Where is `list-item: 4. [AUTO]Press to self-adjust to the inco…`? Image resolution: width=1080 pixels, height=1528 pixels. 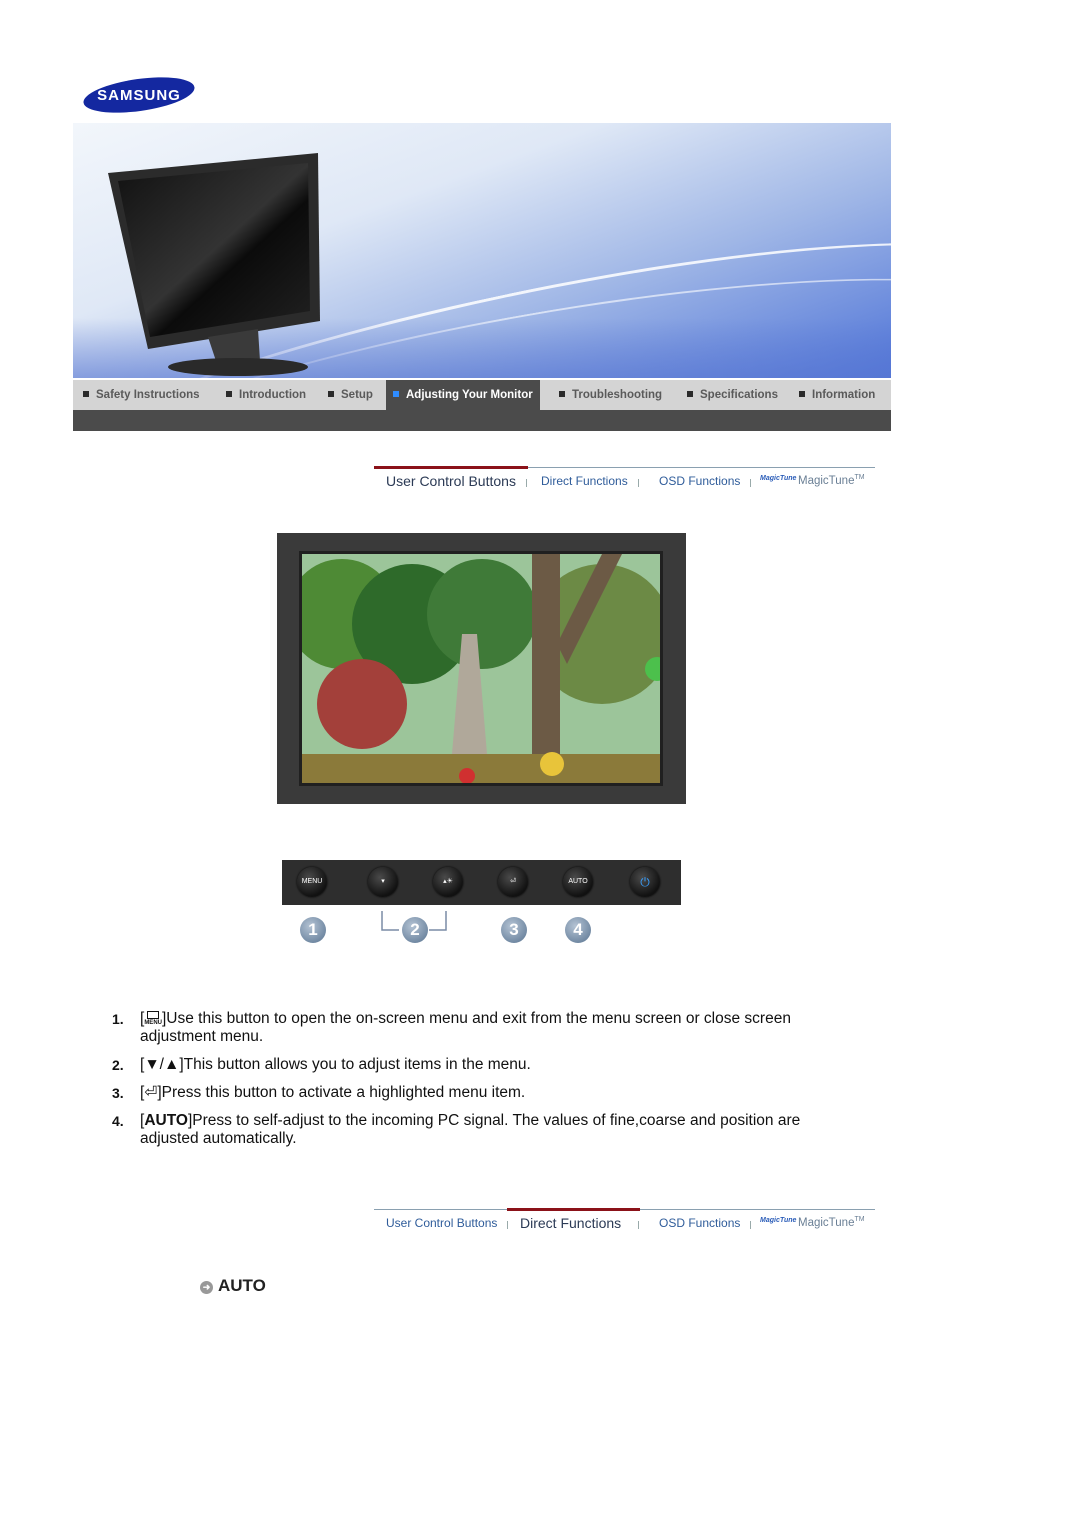
list-item: 4. [AUTO]Press to self-adjust to the inco… is located at coordinates (456, 1129).